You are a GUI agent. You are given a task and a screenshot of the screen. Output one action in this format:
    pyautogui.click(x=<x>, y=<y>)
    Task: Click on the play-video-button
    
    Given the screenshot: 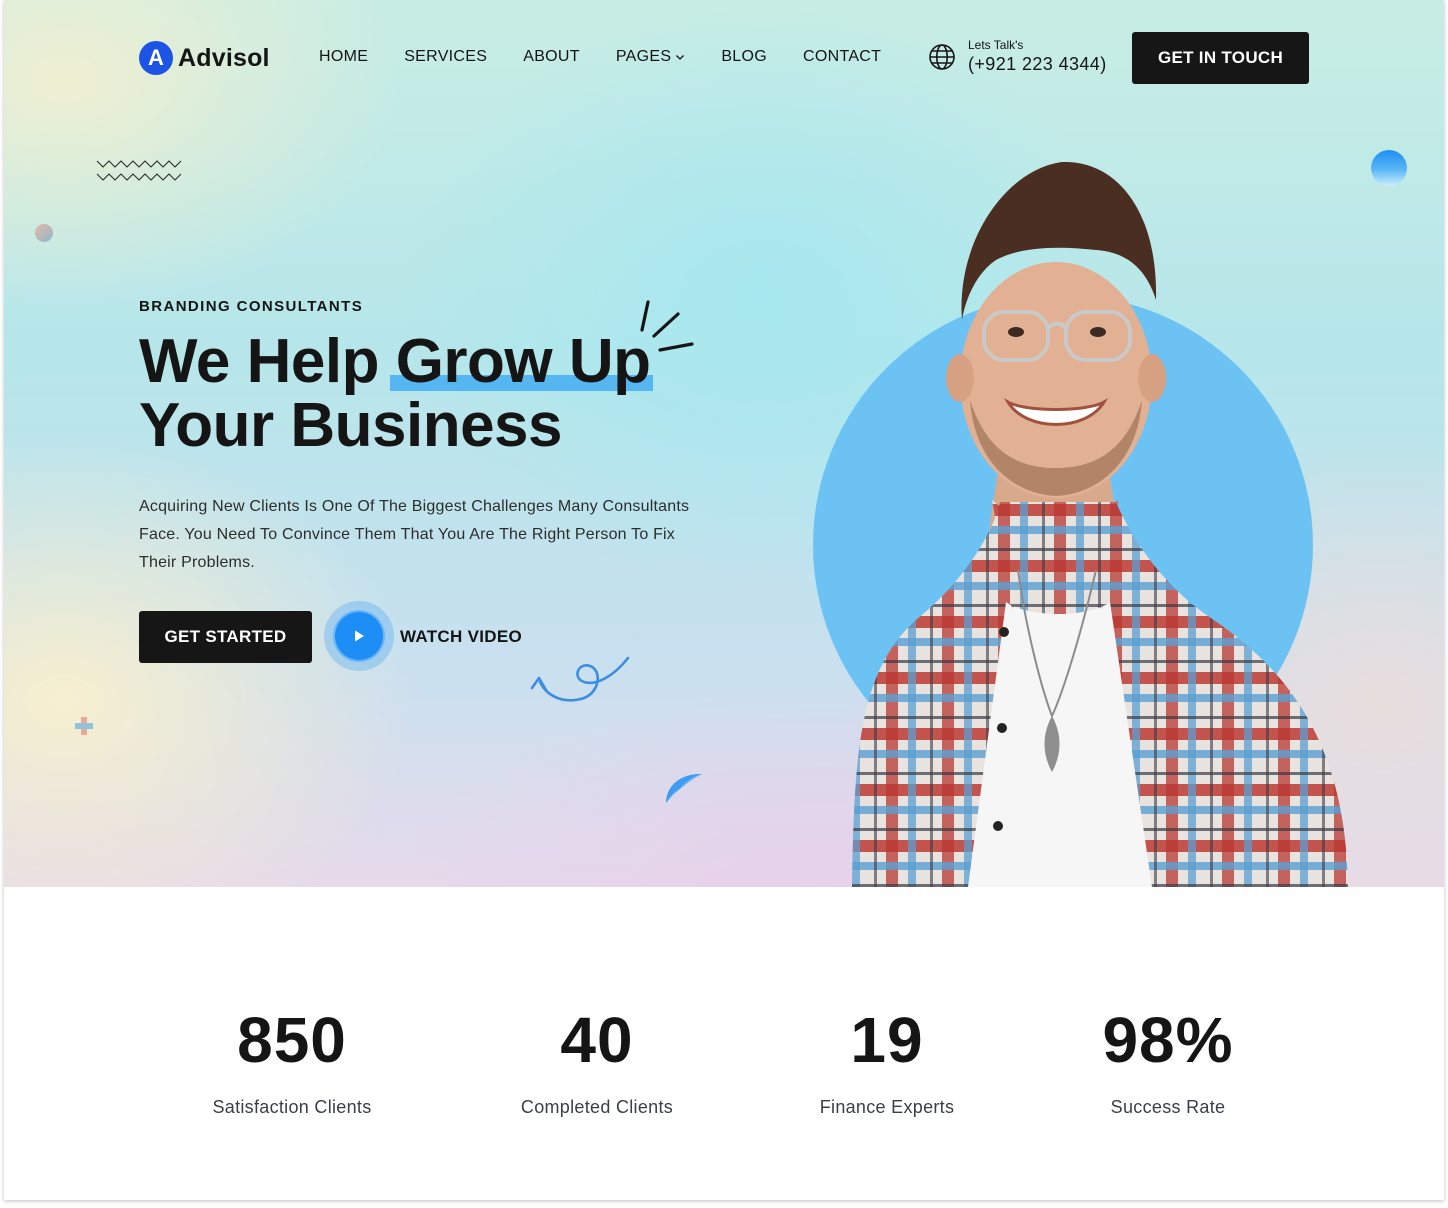 What is the action you would take?
    pyautogui.click(x=359, y=636)
    